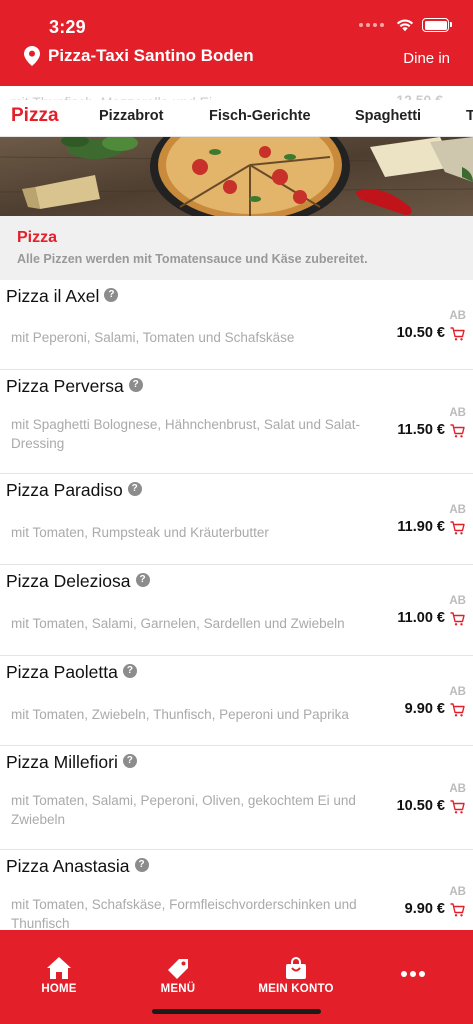 The width and height of the screenshot is (473, 1024). Describe the element at coordinates (296, 968) in the screenshot. I see `shopping-bag-icon` at that location.